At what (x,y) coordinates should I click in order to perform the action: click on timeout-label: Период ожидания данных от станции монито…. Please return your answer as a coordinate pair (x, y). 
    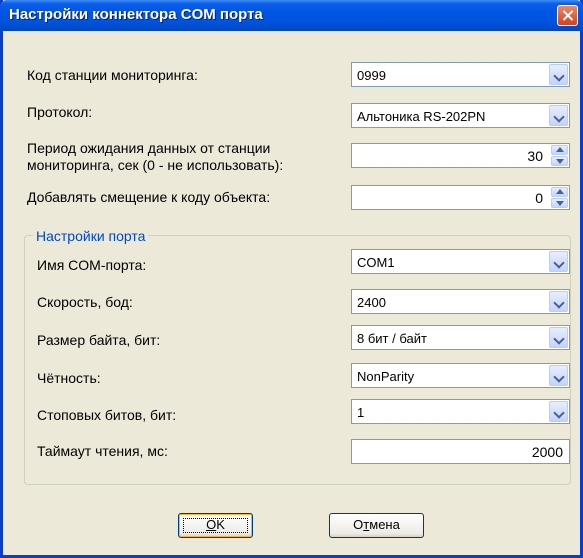
    Looking at the image, I should click on (155, 156).